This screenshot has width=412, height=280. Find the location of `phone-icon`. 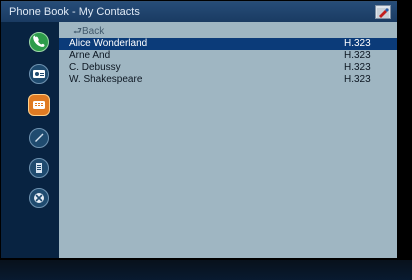

phone-icon is located at coordinates (39, 41).